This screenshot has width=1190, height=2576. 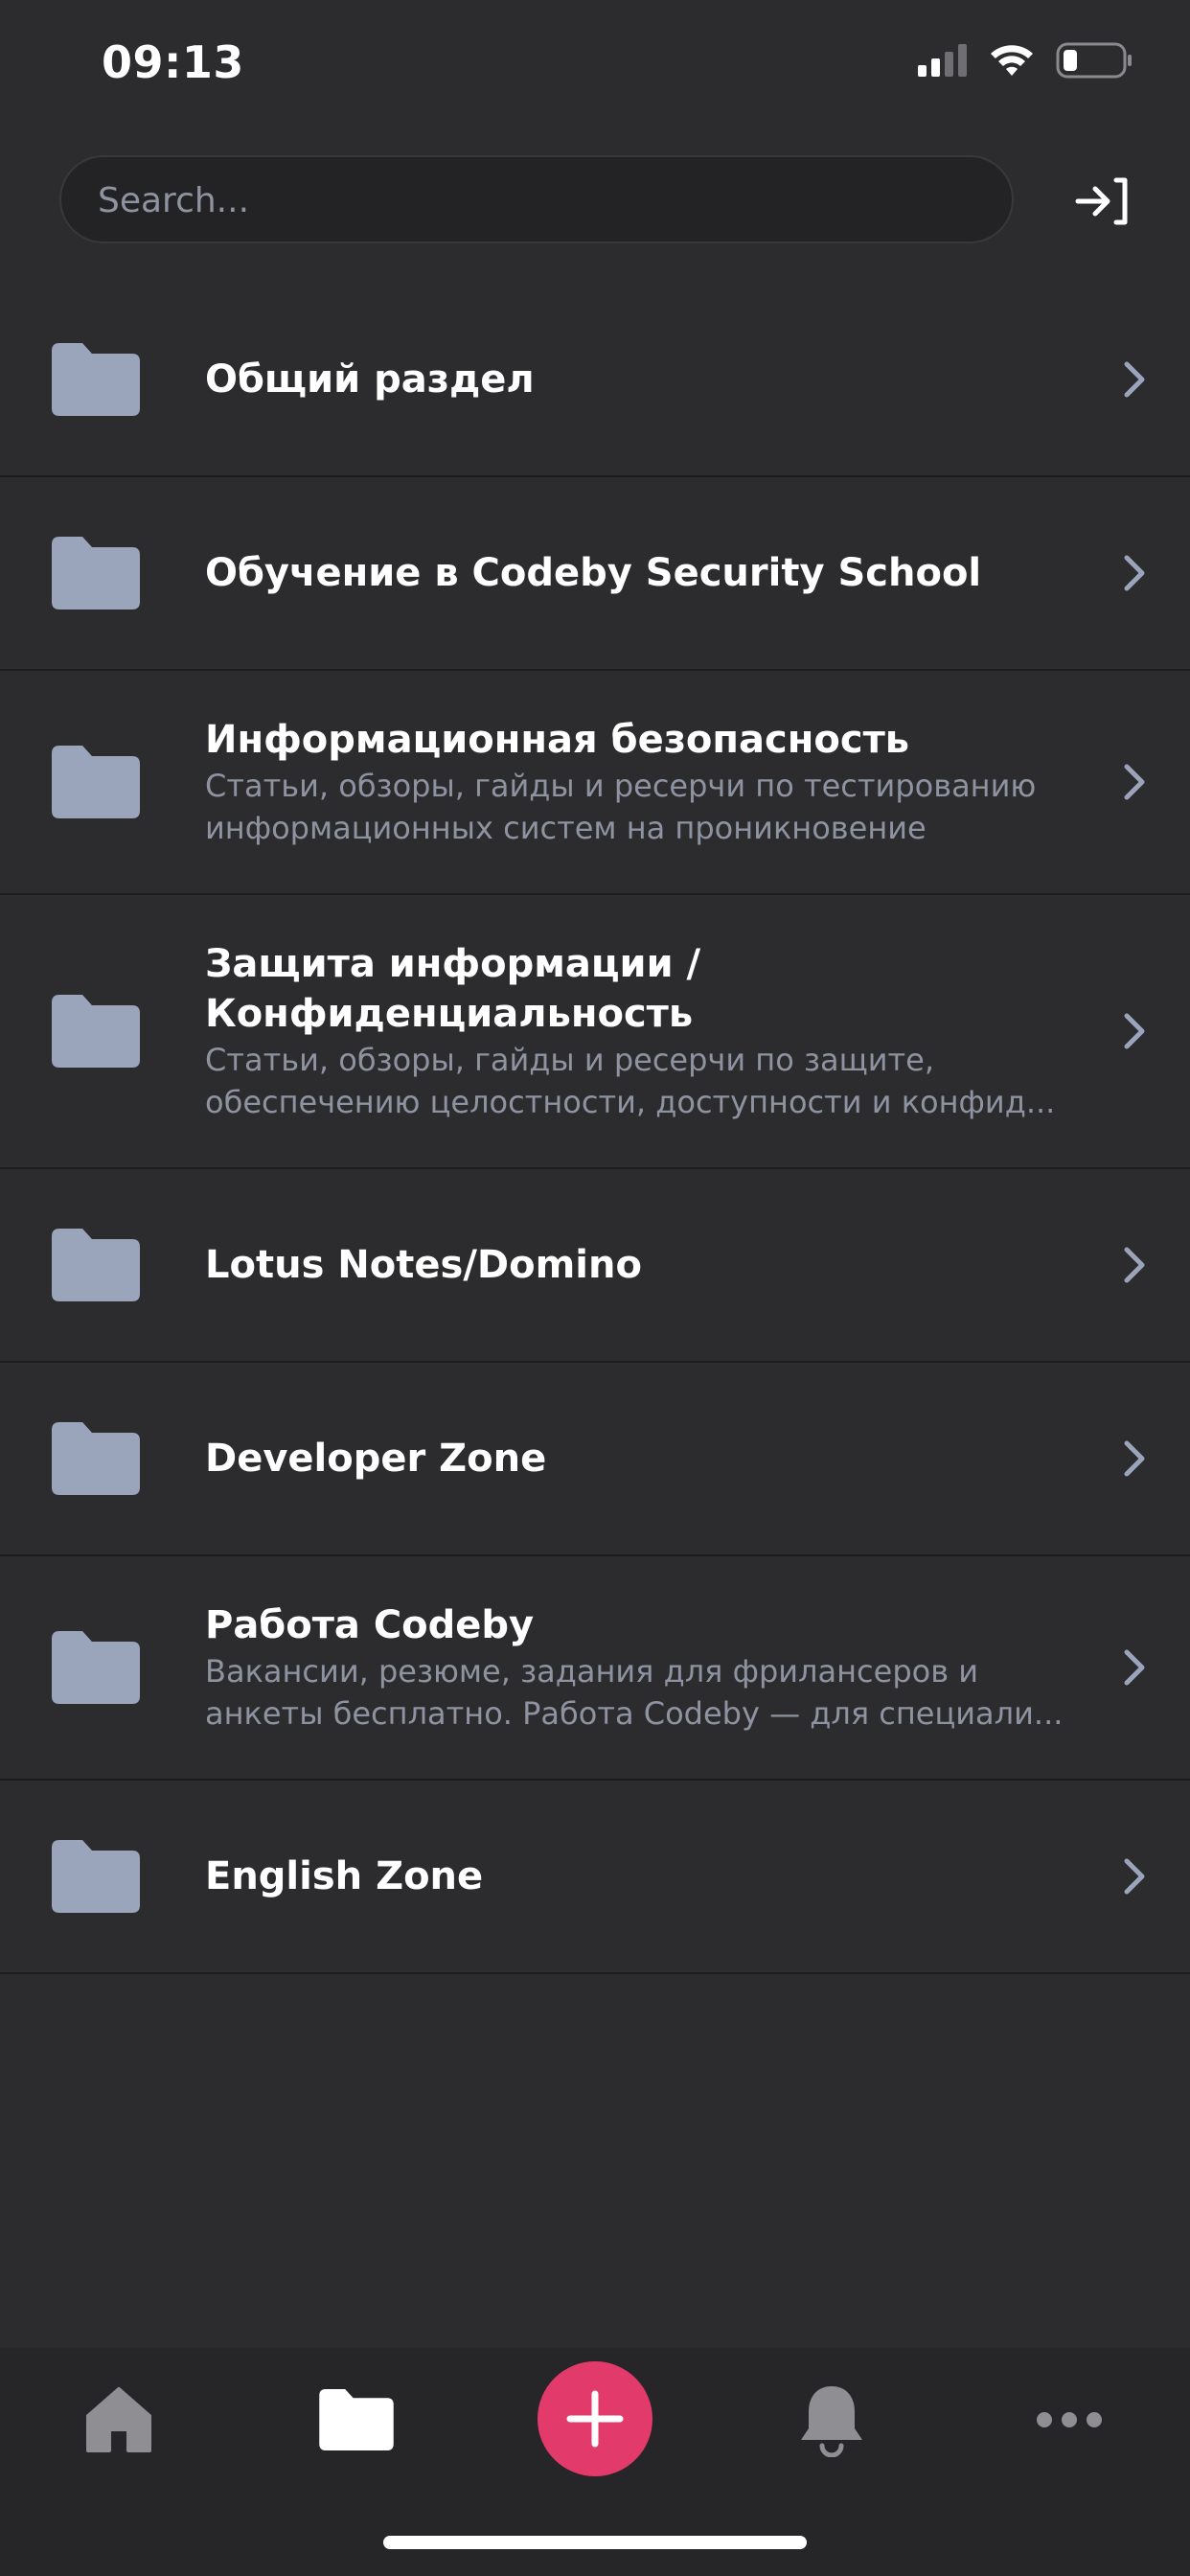 I want to click on forum-title-line: Конфиденциальность, so click(x=450, y=1014).